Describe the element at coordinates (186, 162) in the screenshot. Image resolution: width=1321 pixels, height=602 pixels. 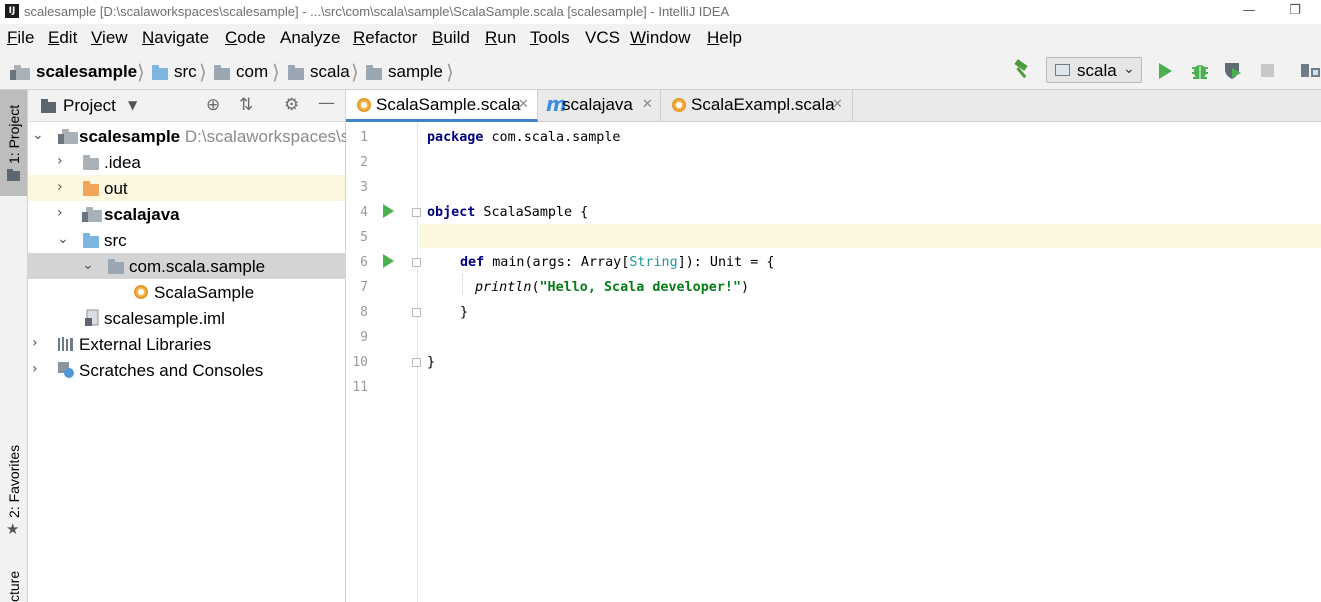
I see `tree-item-idea: › .idea` at that location.